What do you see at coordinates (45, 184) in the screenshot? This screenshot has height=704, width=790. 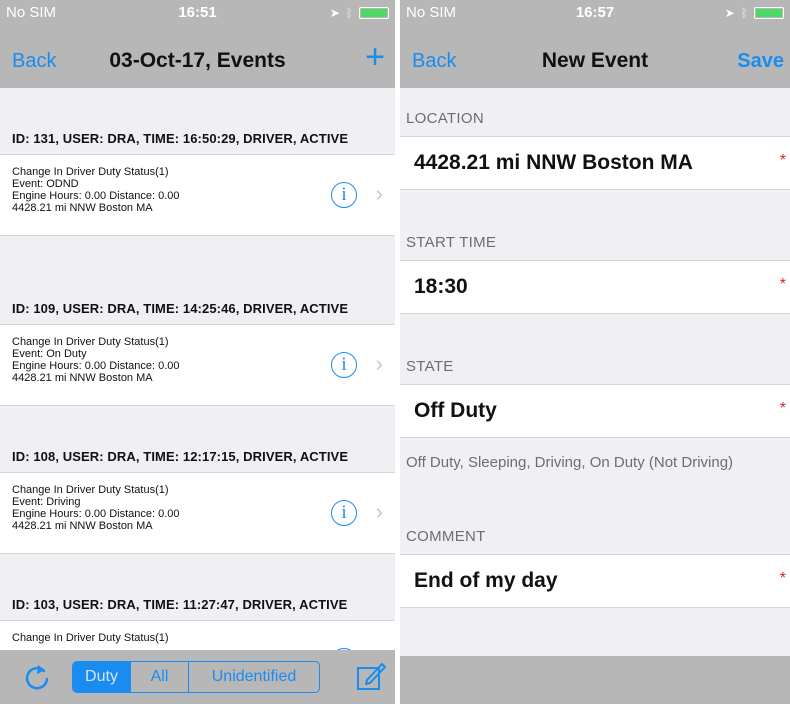 I see `event-status: Event: ODND` at bounding box center [45, 184].